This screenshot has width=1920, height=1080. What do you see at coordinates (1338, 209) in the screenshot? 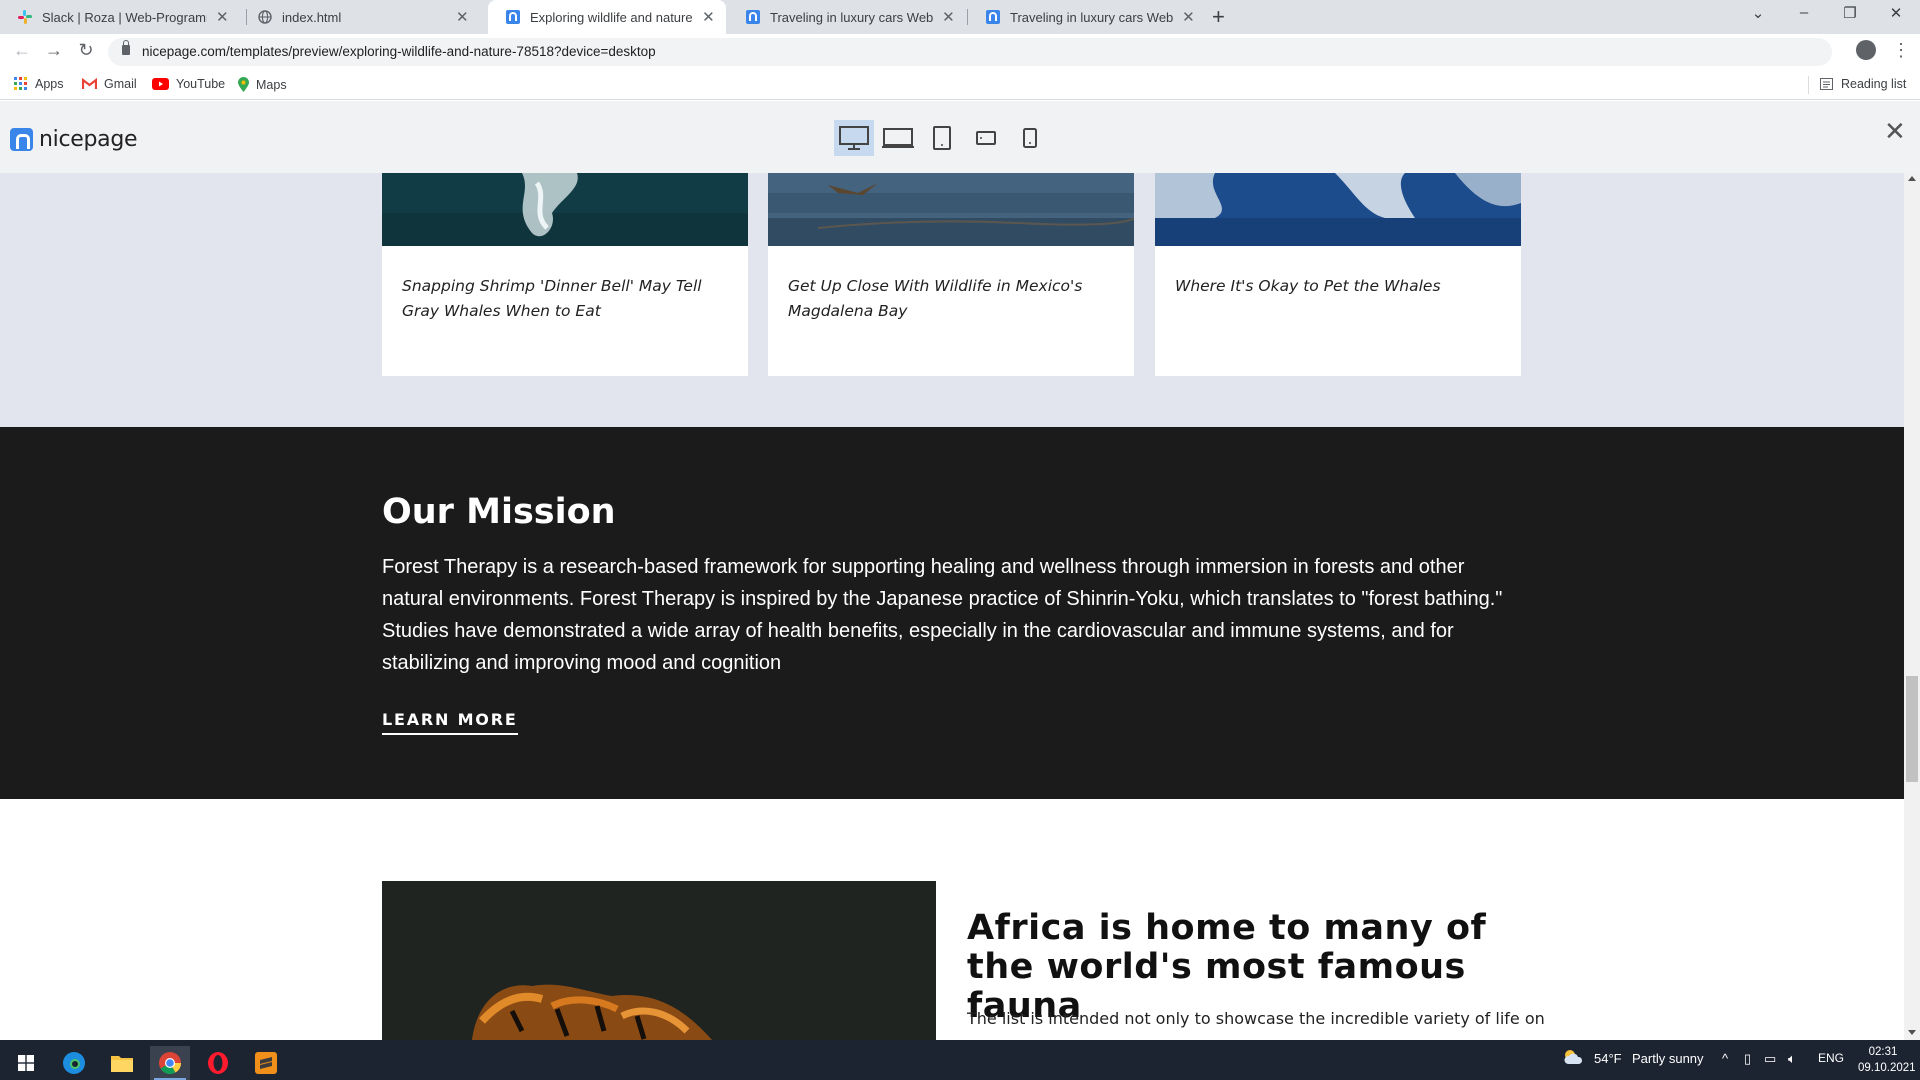
I see `card-image-whale-spray` at bounding box center [1338, 209].